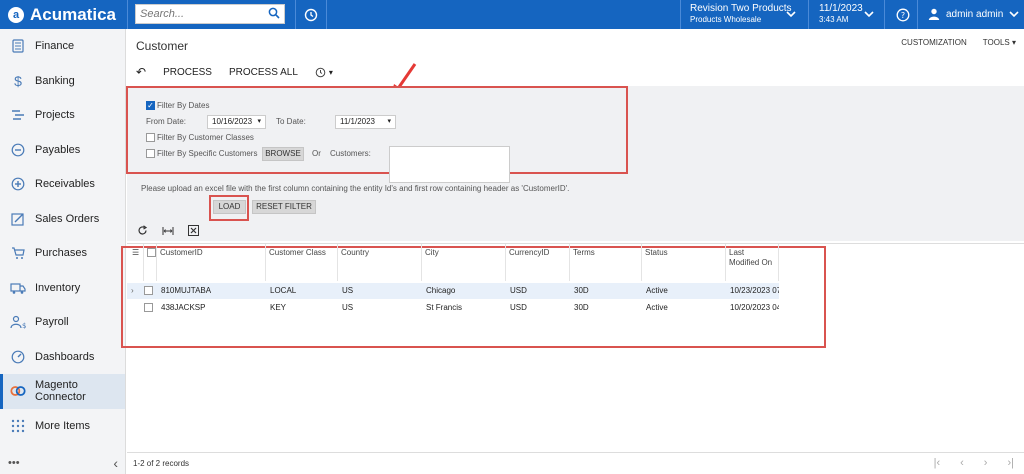 The height and width of the screenshot is (474, 1024). What do you see at coordinates (752, 262) in the screenshot?
I see `column-header: Last Modified On` at bounding box center [752, 262].